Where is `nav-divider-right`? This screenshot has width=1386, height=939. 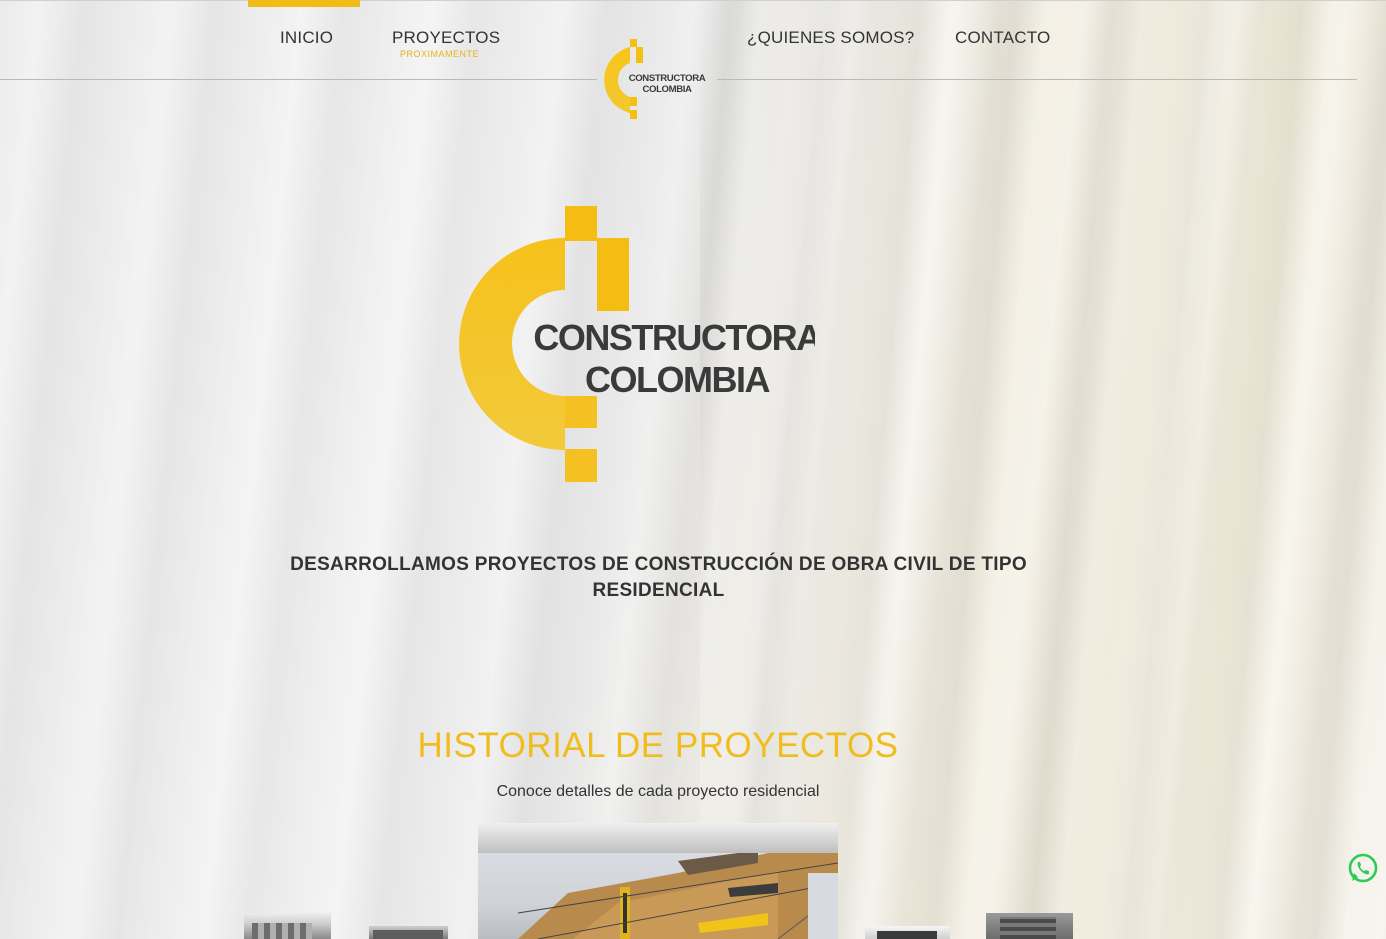 nav-divider-right is located at coordinates (1037, 79).